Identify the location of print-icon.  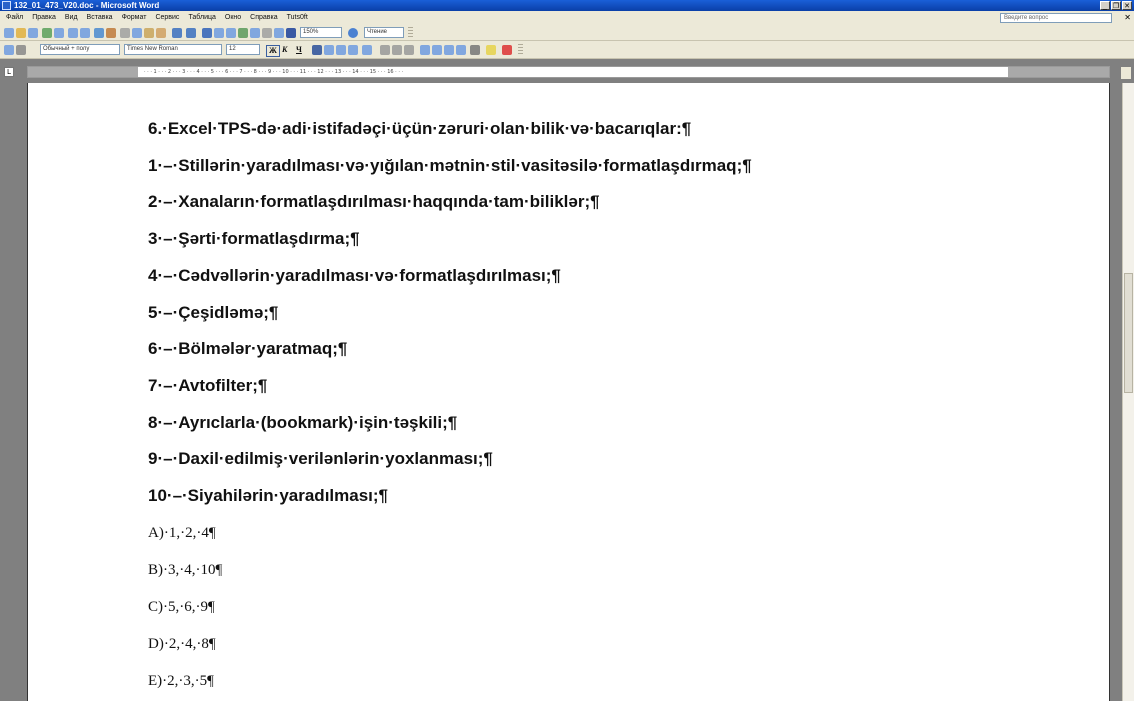
(73, 33).